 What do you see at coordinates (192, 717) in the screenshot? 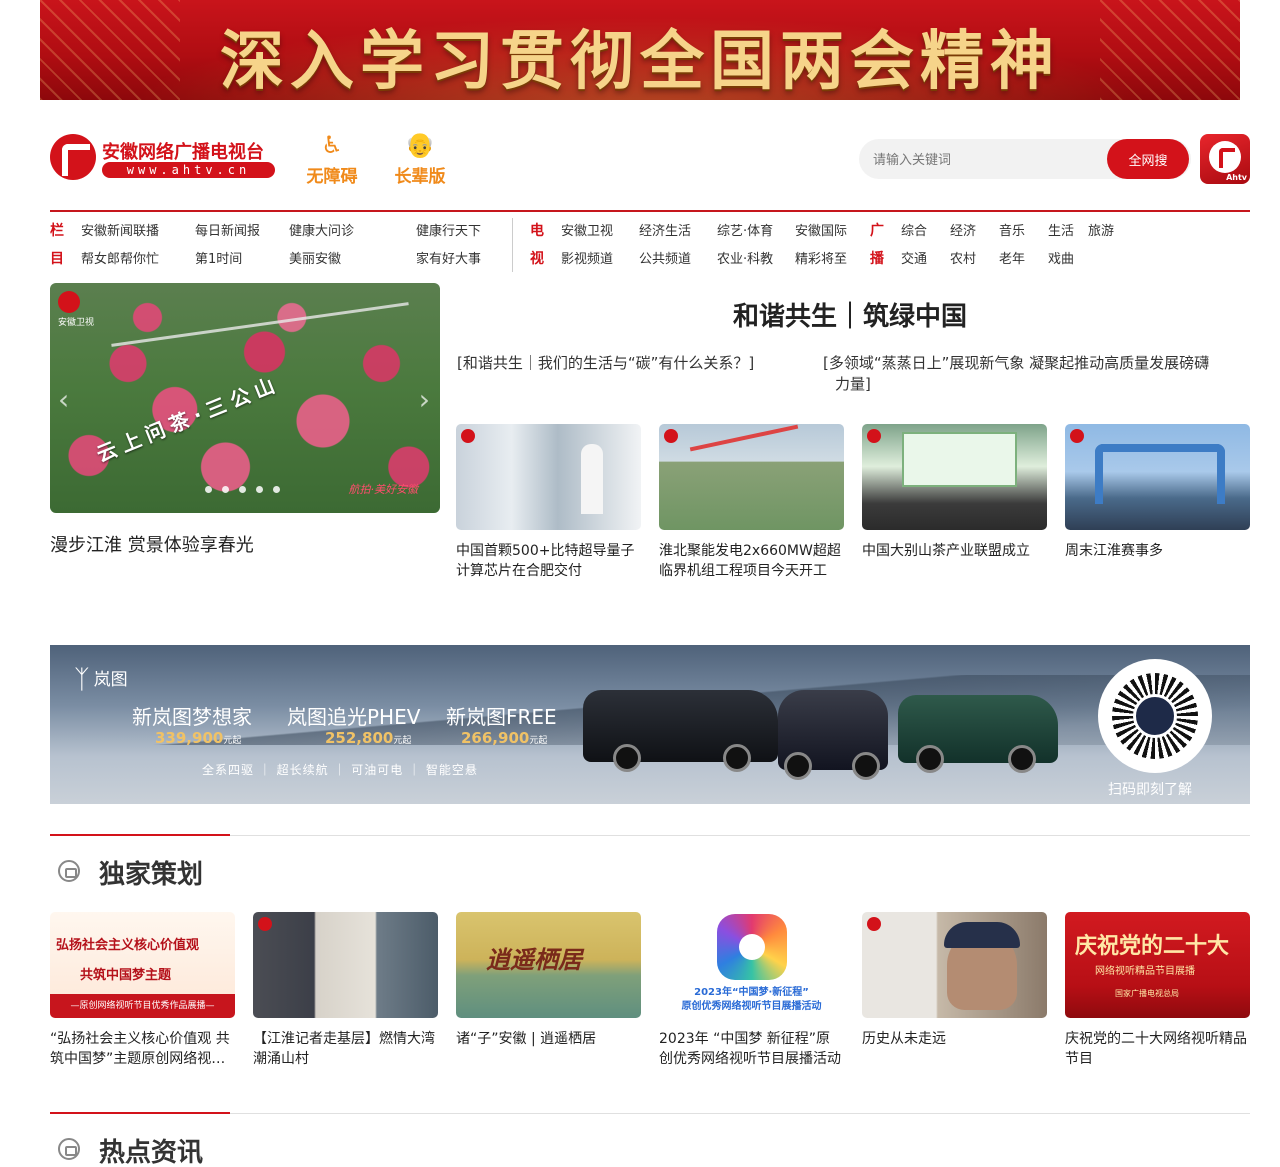
I see `ad-model-name: 新岚图梦想家` at bounding box center [192, 717].